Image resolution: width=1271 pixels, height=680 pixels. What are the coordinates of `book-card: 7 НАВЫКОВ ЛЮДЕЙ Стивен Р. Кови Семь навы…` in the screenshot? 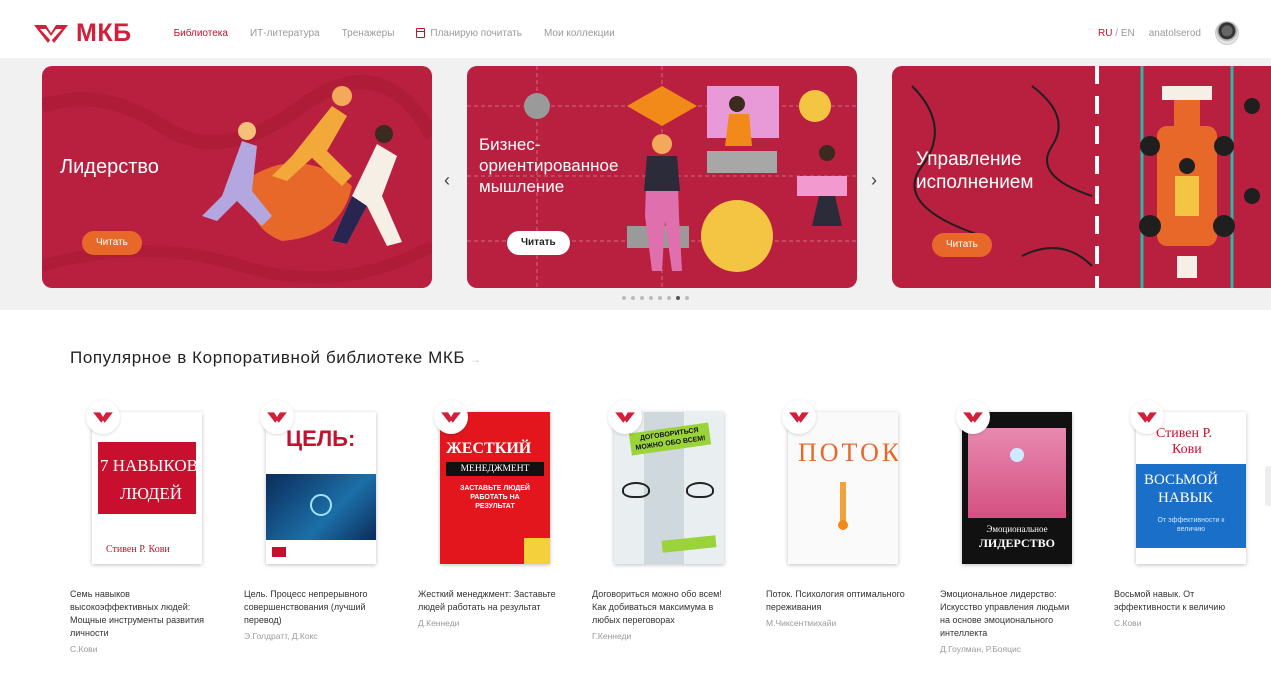 It's located at (157, 527).